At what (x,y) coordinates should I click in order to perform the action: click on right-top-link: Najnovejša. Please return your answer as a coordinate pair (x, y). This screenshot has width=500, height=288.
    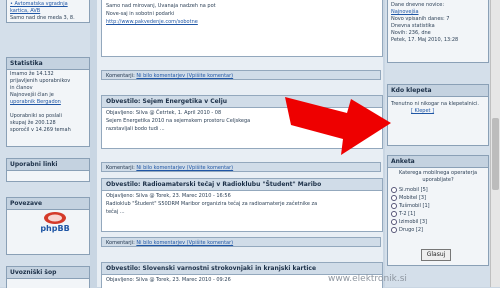
    Looking at the image, I should click on (405, 12).